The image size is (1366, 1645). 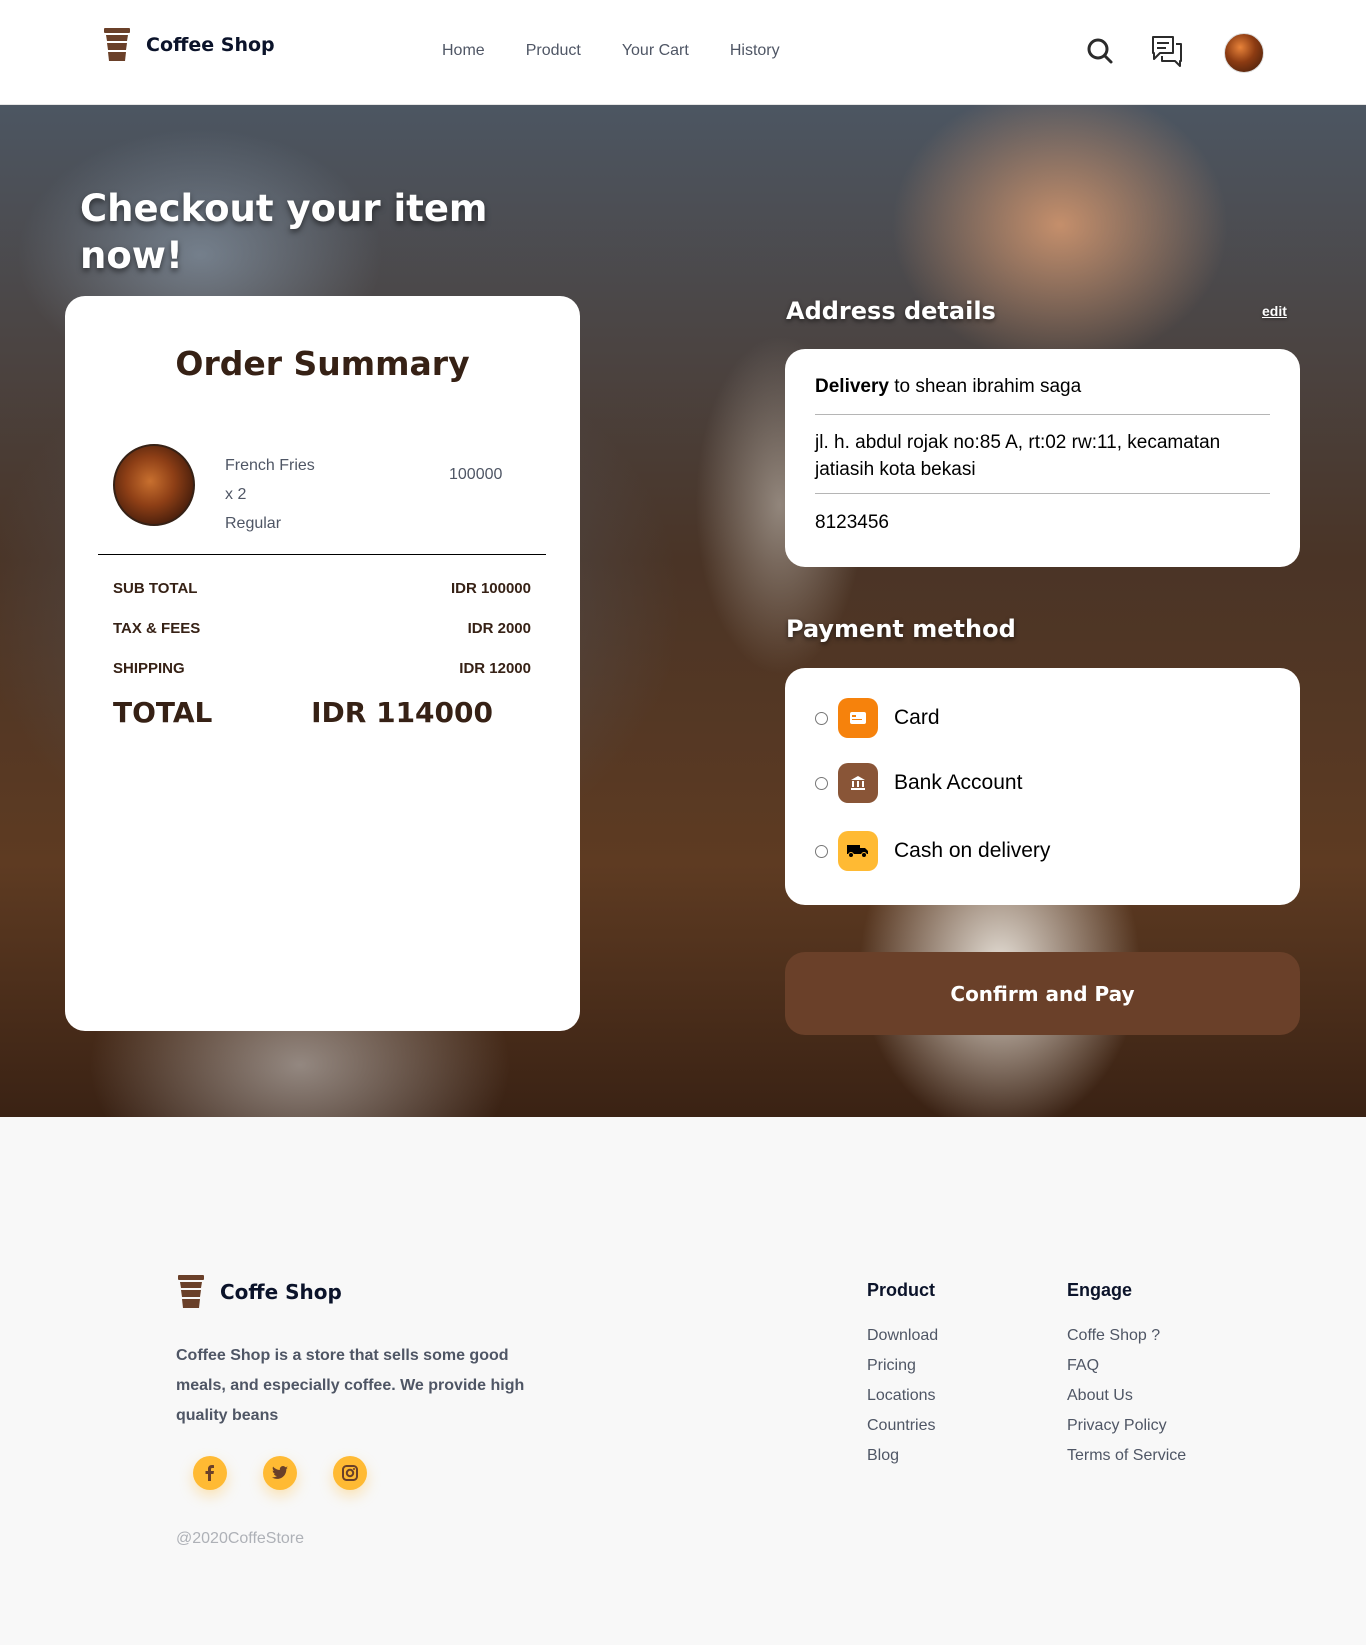 I want to click on delivery-recipient: Delivery to shean ibrahim saga, so click(x=1042, y=382).